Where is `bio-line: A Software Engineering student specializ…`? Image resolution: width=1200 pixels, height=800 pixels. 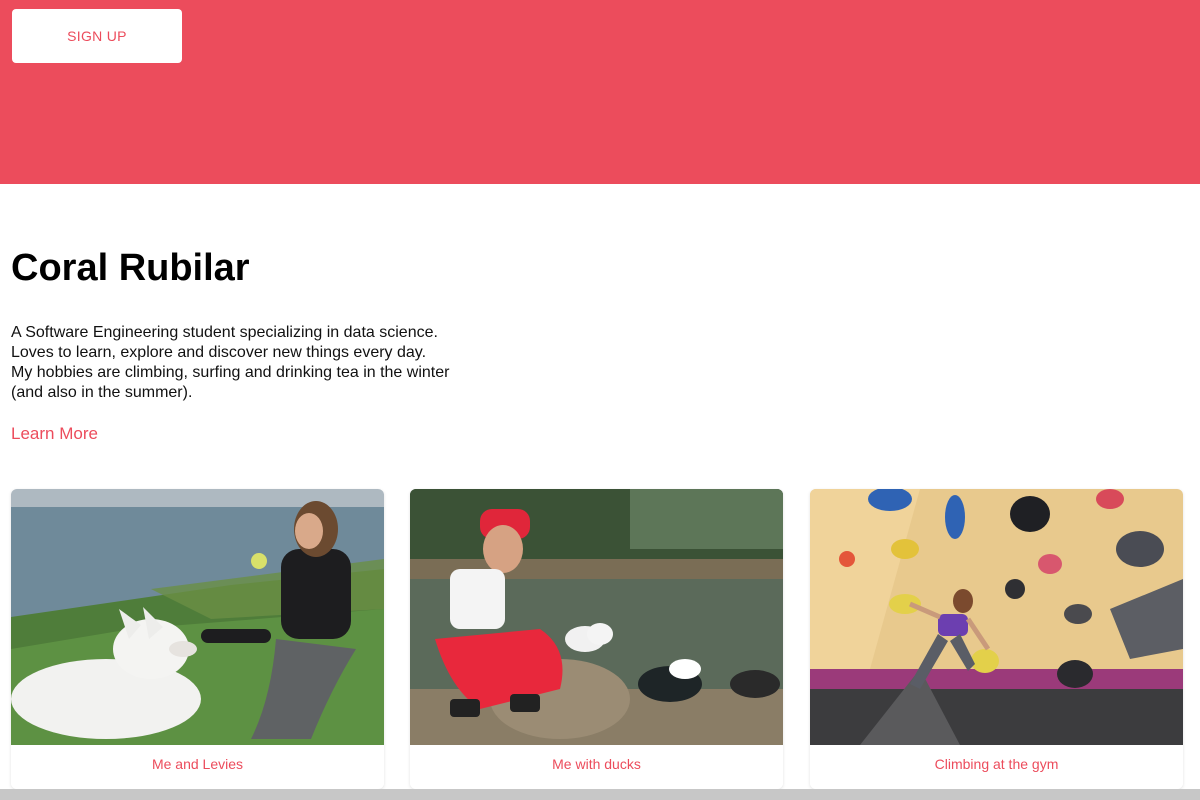 bio-line: A Software Engineering student specializ… is located at coordinates (224, 332).